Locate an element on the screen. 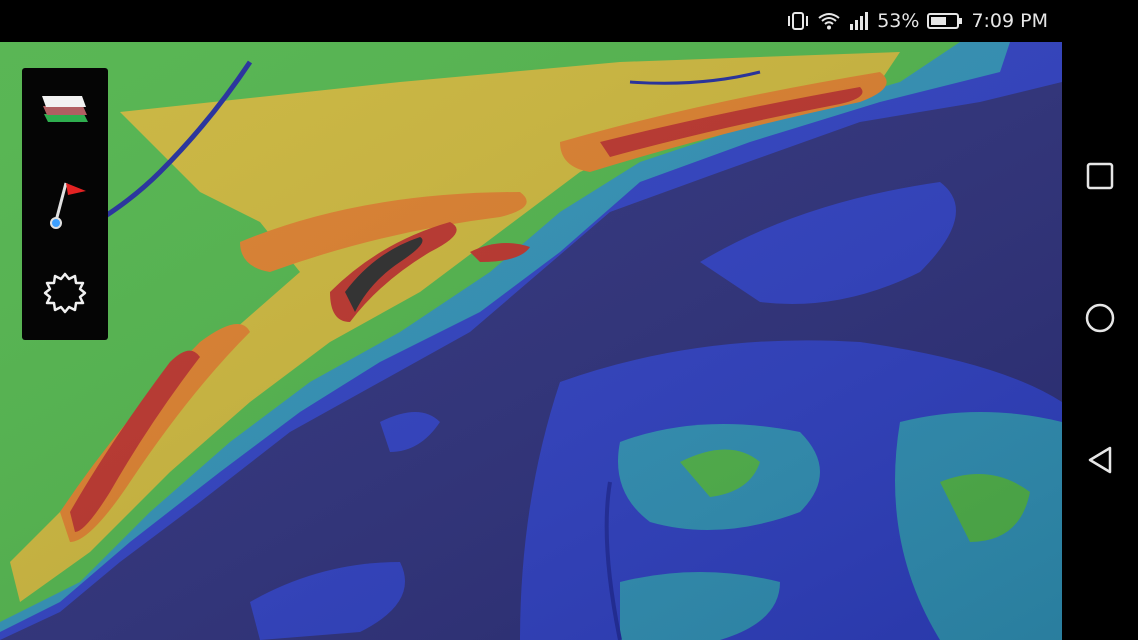  layers-button is located at coordinates (65, 109).